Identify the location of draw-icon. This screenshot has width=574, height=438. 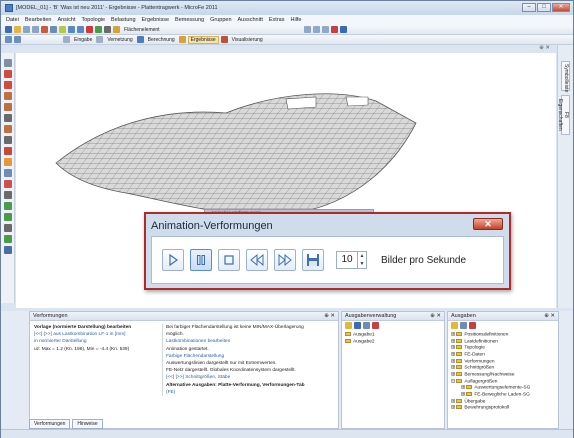
(307, 29).